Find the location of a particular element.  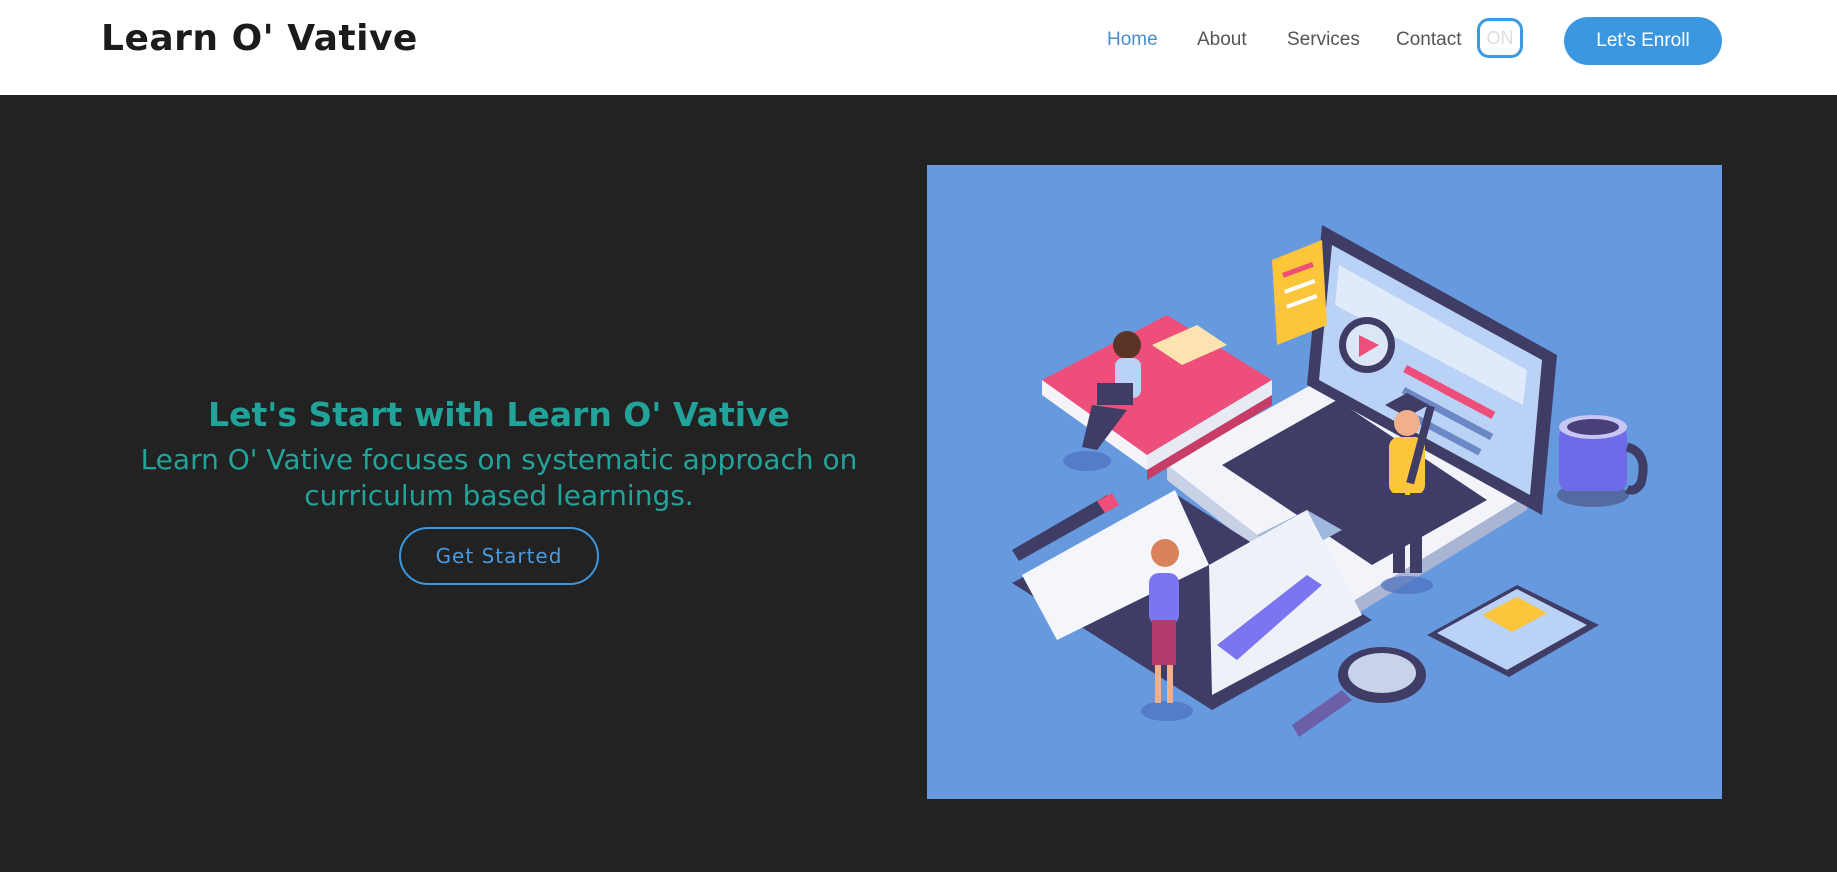

nav-link-about: About is located at coordinates (1222, 40).